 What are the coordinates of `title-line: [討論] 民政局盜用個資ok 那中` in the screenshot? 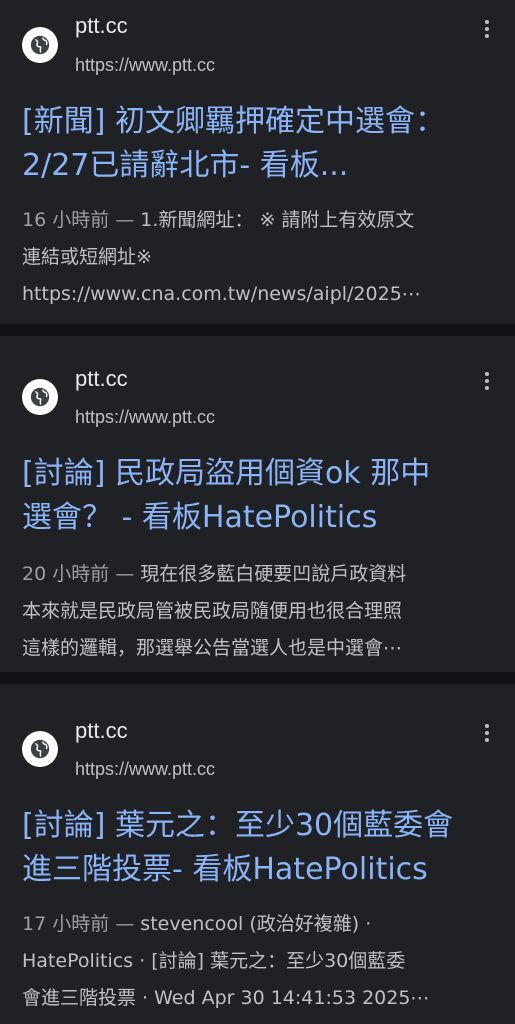 It's located at (226, 473).